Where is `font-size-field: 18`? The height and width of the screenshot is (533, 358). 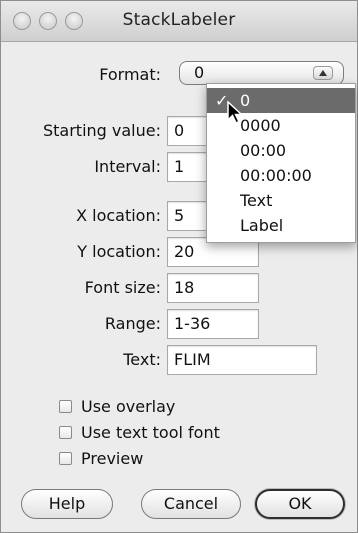 font-size-field: 18 is located at coordinates (213, 288).